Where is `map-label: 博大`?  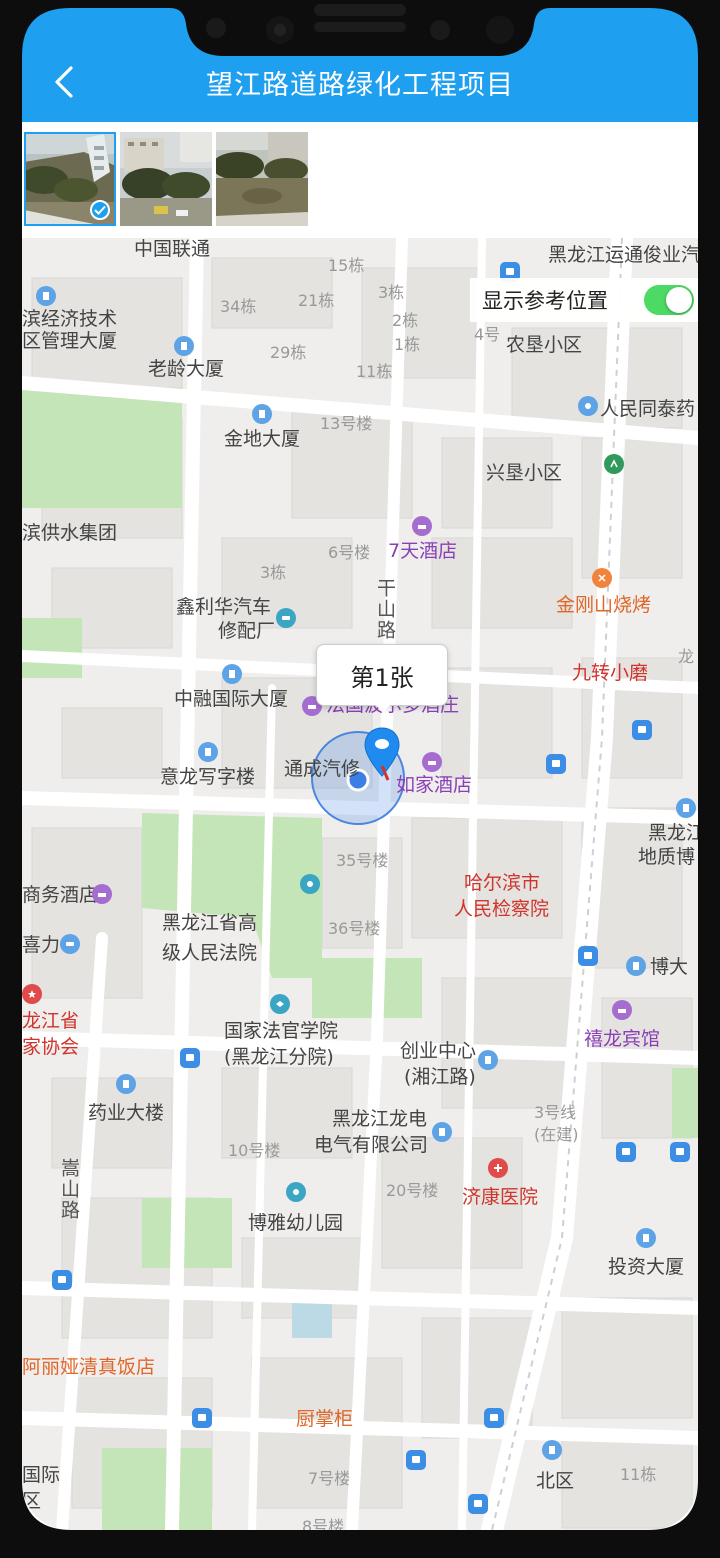
map-label: 博大 is located at coordinates (669, 967).